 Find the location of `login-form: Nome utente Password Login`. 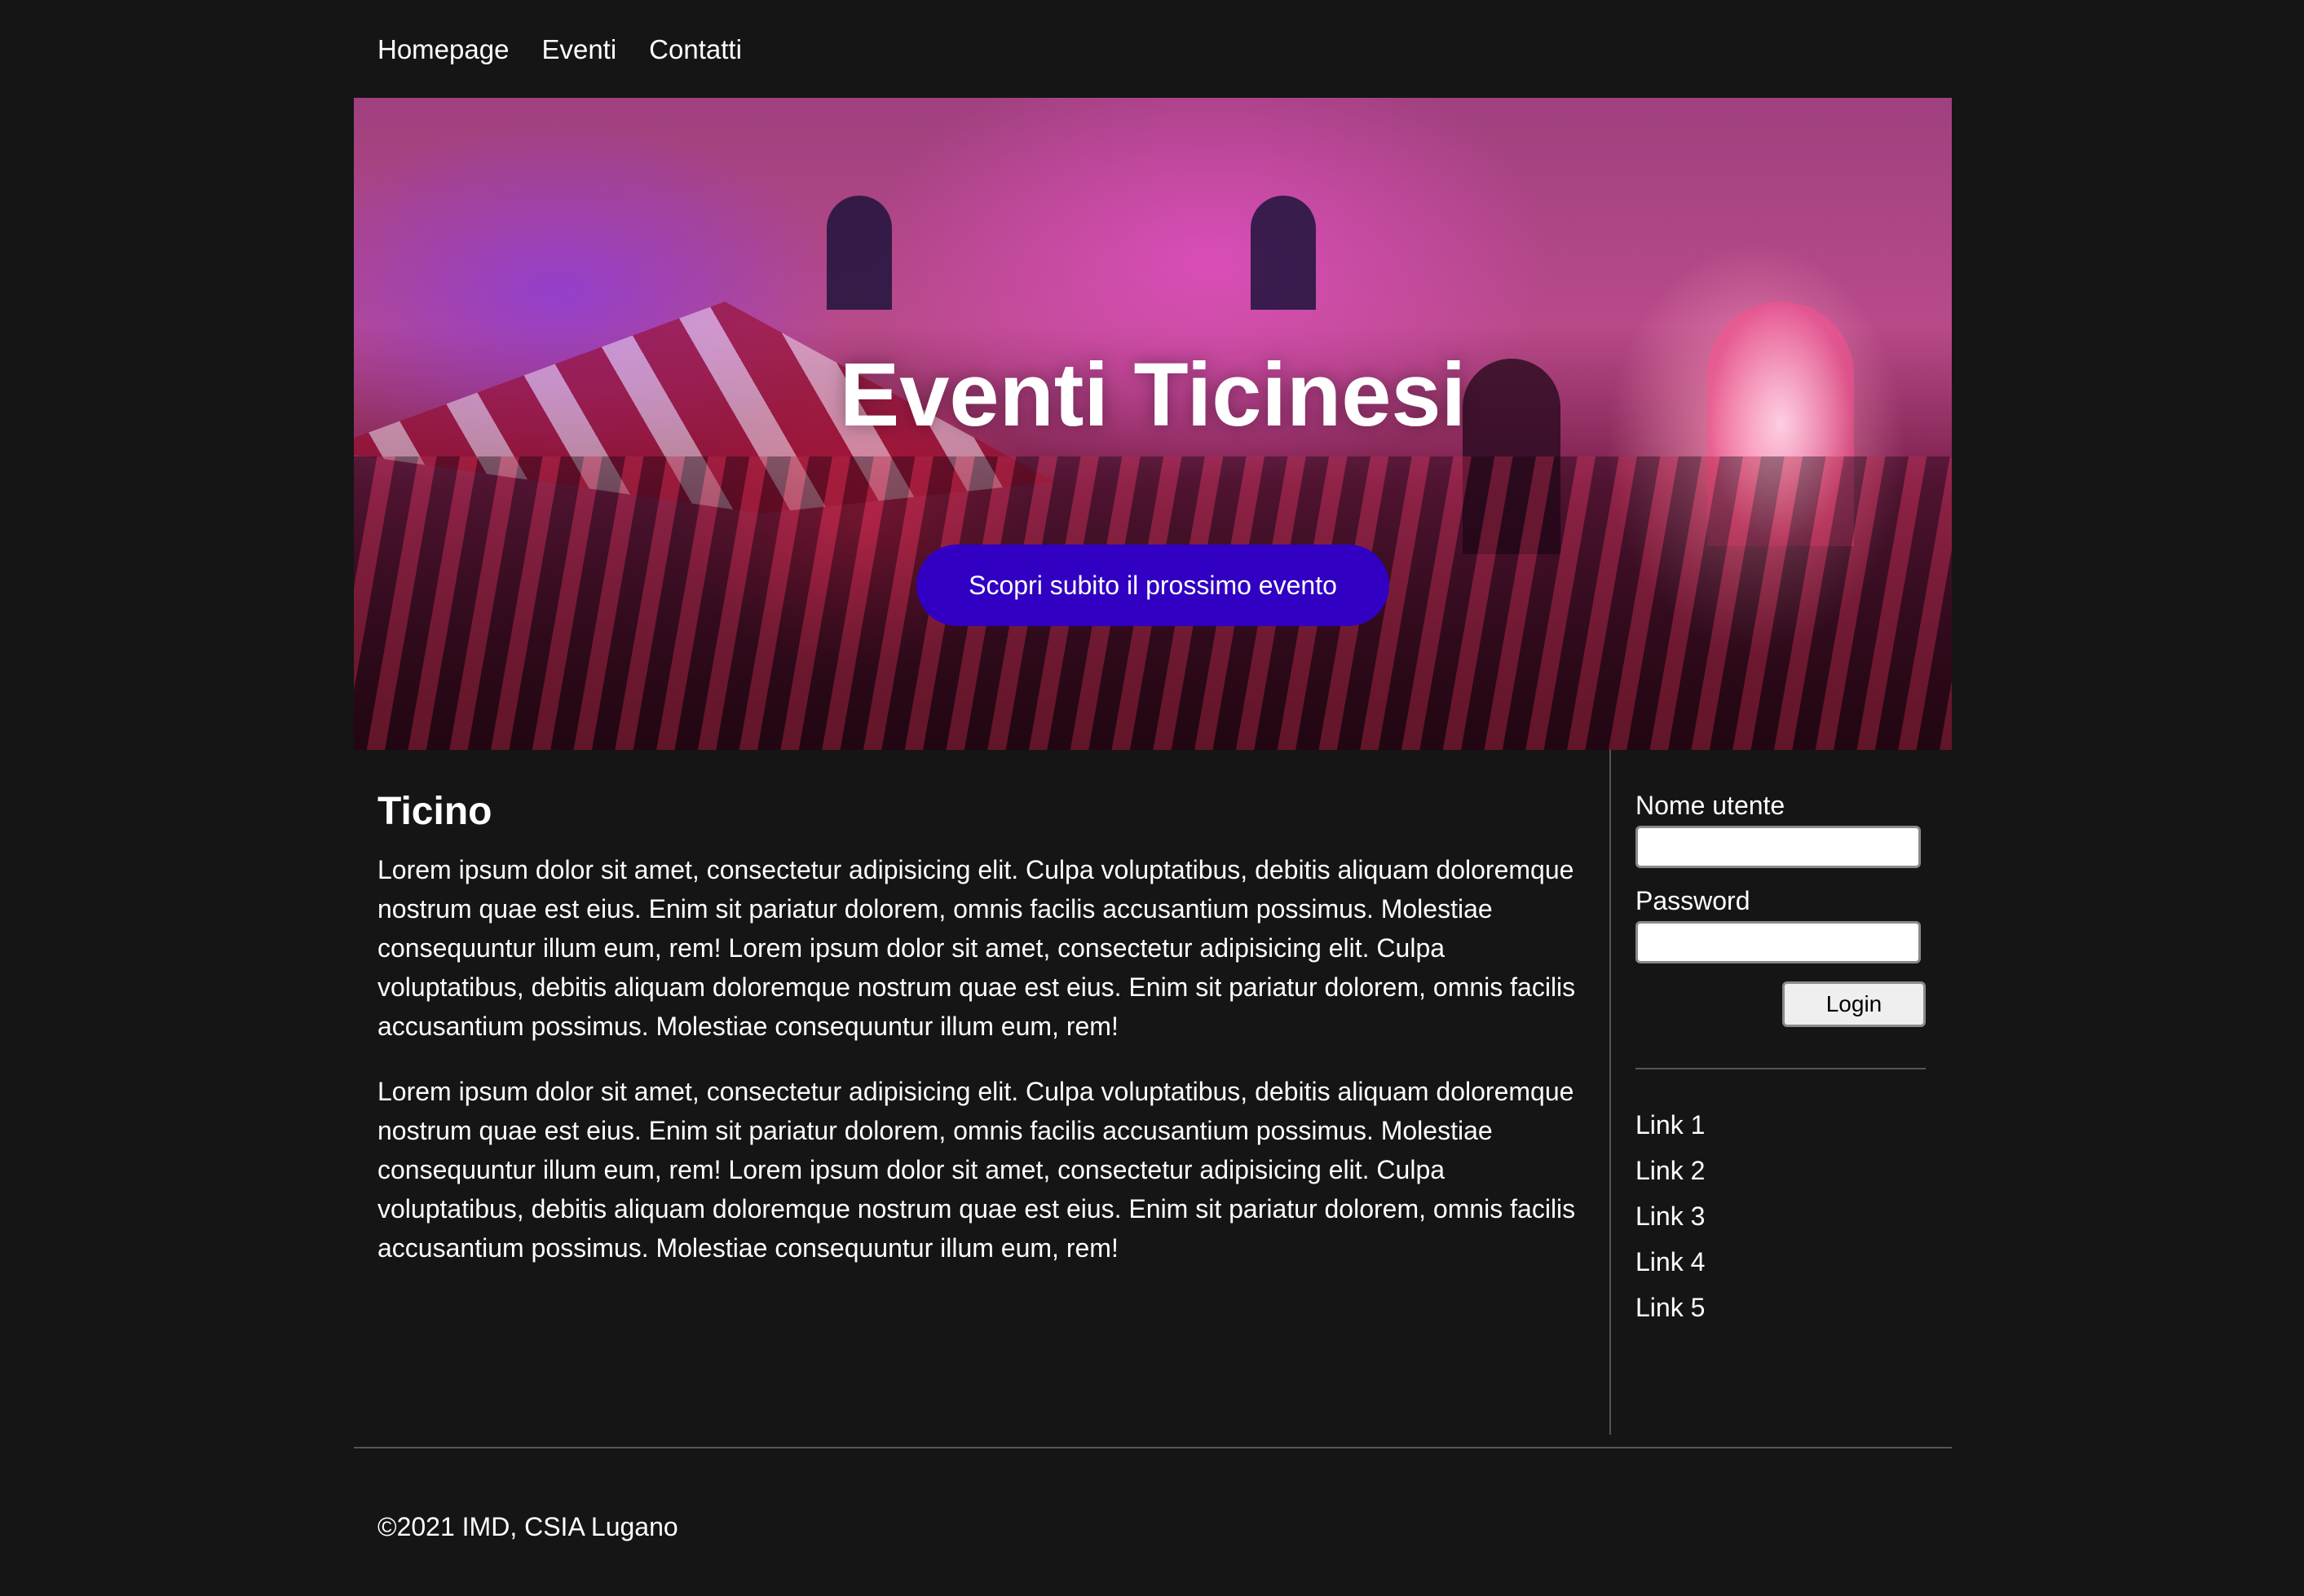

login-form: Nome utente Password Login is located at coordinates (1781, 909).